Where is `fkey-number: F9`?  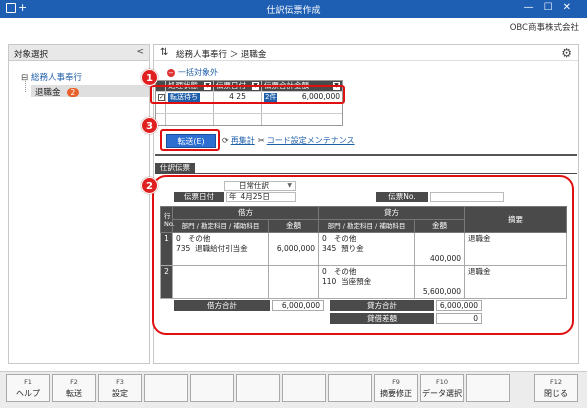 fkey-number: F9 is located at coordinates (396, 382).